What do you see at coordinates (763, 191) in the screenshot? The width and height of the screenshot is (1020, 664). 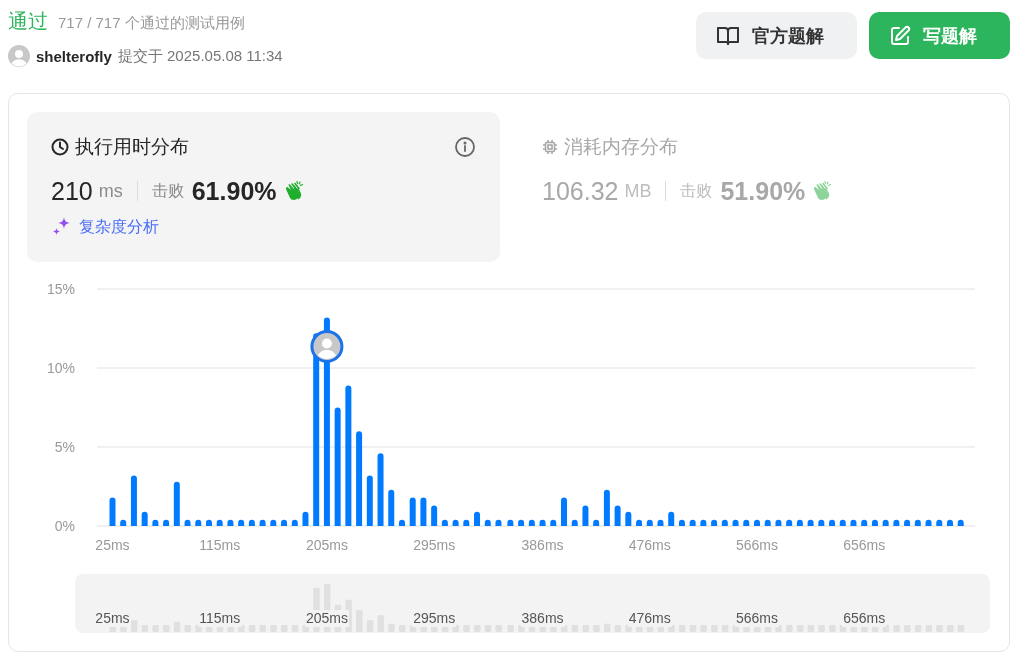 I see `beats-percentage: 51.90%` at bounding box center [763, 191].